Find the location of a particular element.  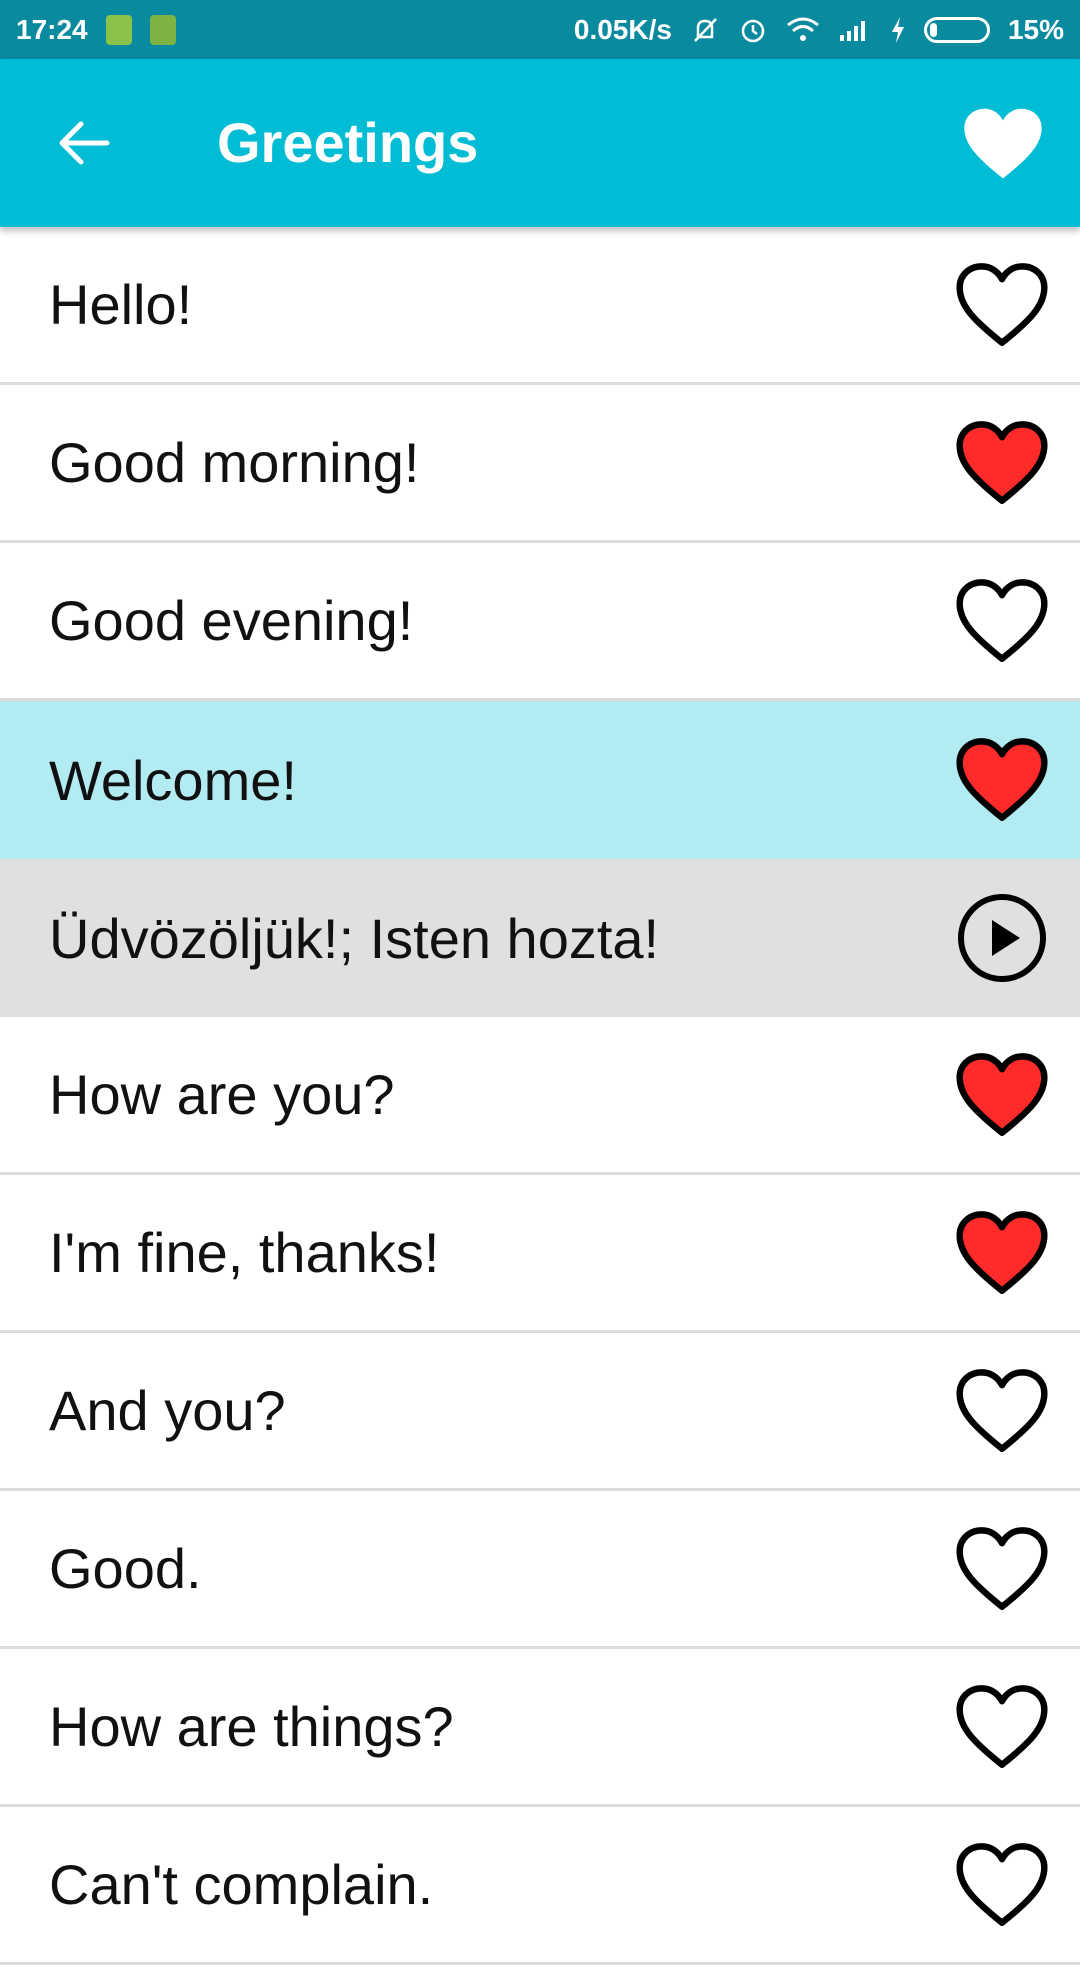

phrase-label: Good evening! is located at coordinates (231, 620).